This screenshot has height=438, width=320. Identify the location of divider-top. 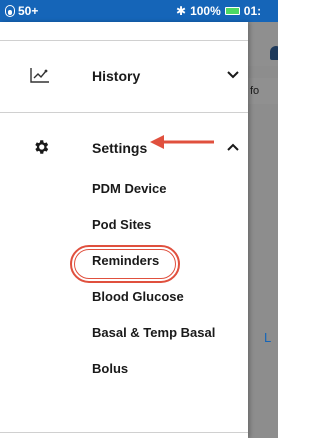
(124, 40).